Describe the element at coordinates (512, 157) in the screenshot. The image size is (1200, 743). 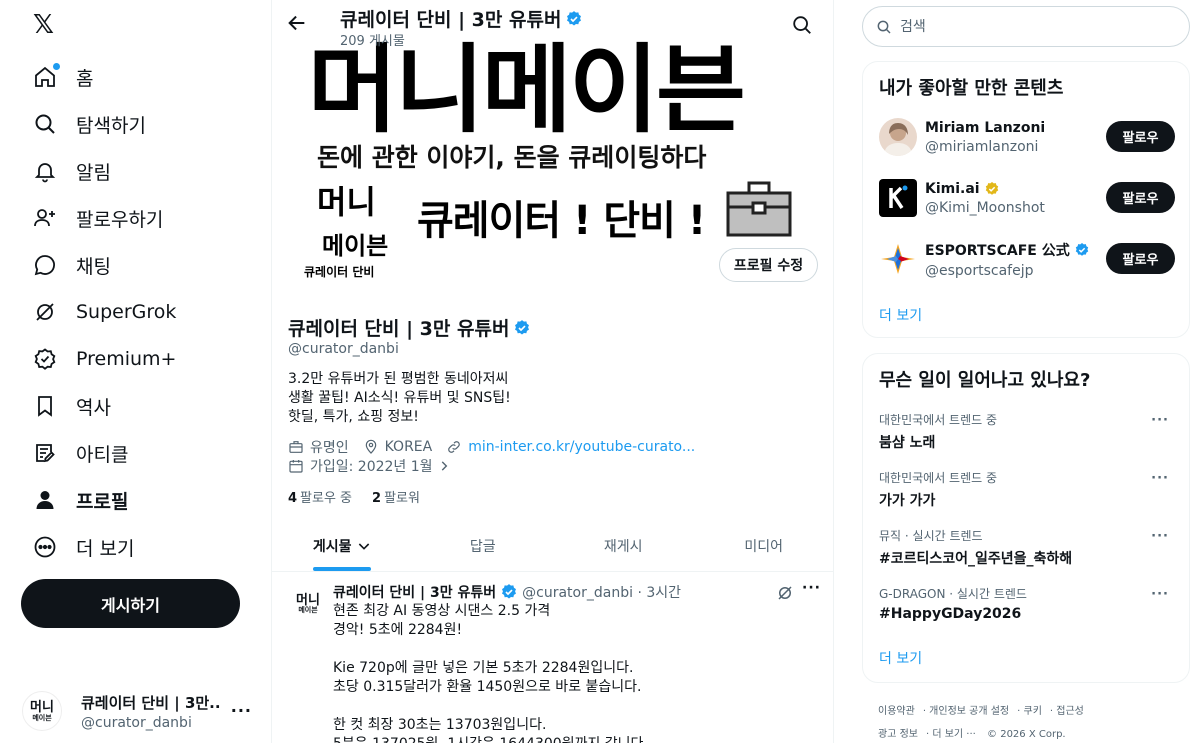
I see `banner-subtitle: 돈에 관한 이야기, 돈을 큐레이팅하다` at that location.